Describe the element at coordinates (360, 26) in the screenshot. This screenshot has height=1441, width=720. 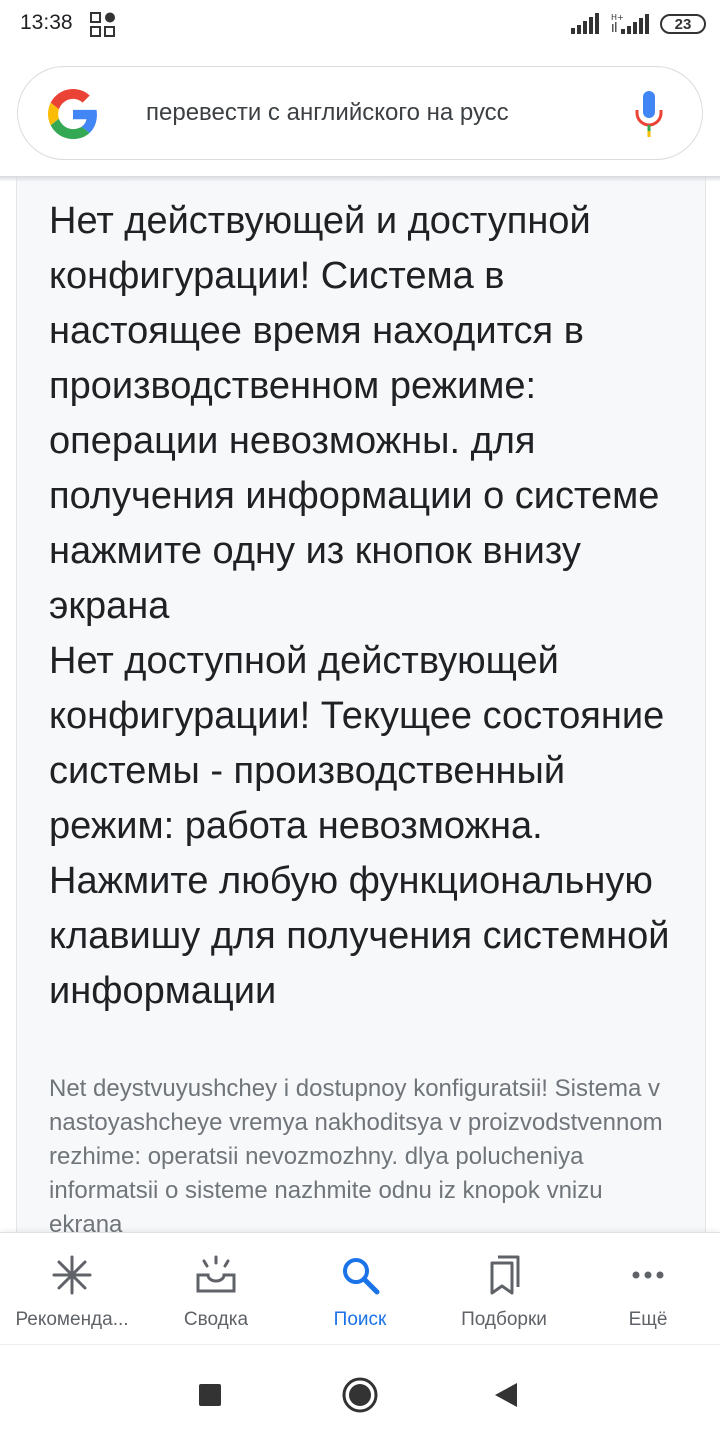
I see `status-bar: 13:38 H+ 23` at that location.